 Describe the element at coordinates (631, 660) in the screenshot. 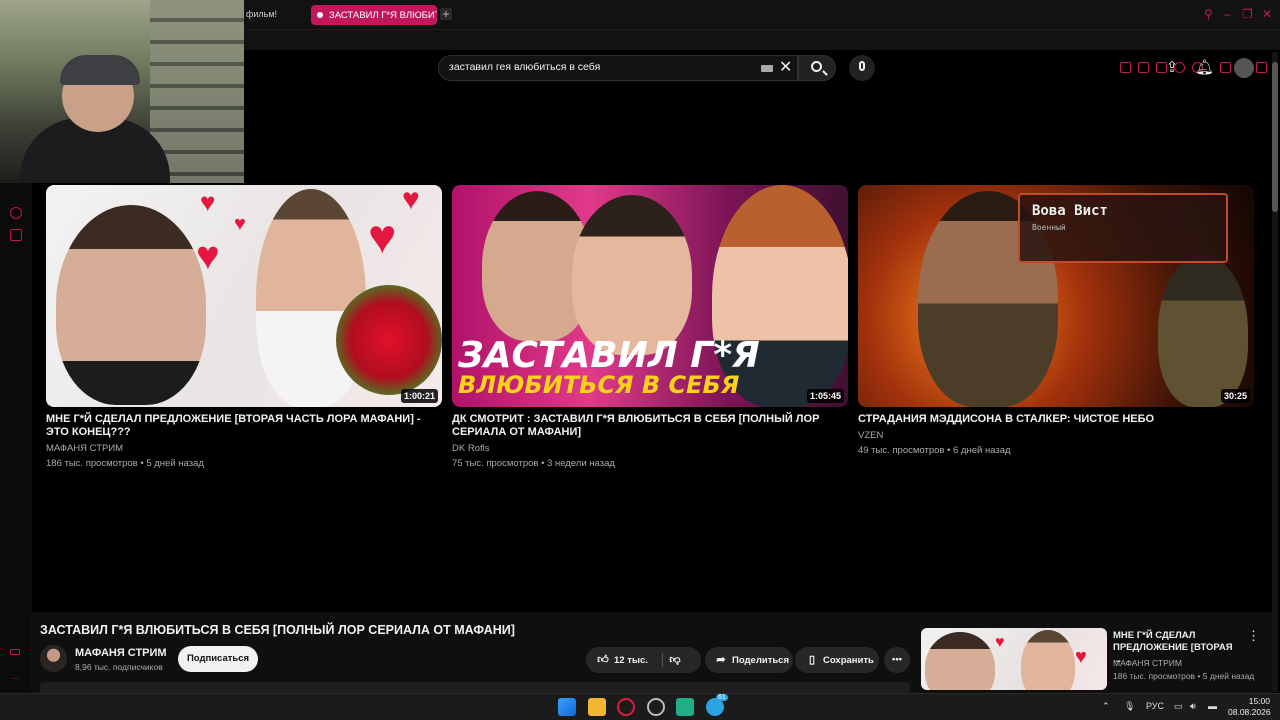

I see `like-count: 12 тыс.` at that location.